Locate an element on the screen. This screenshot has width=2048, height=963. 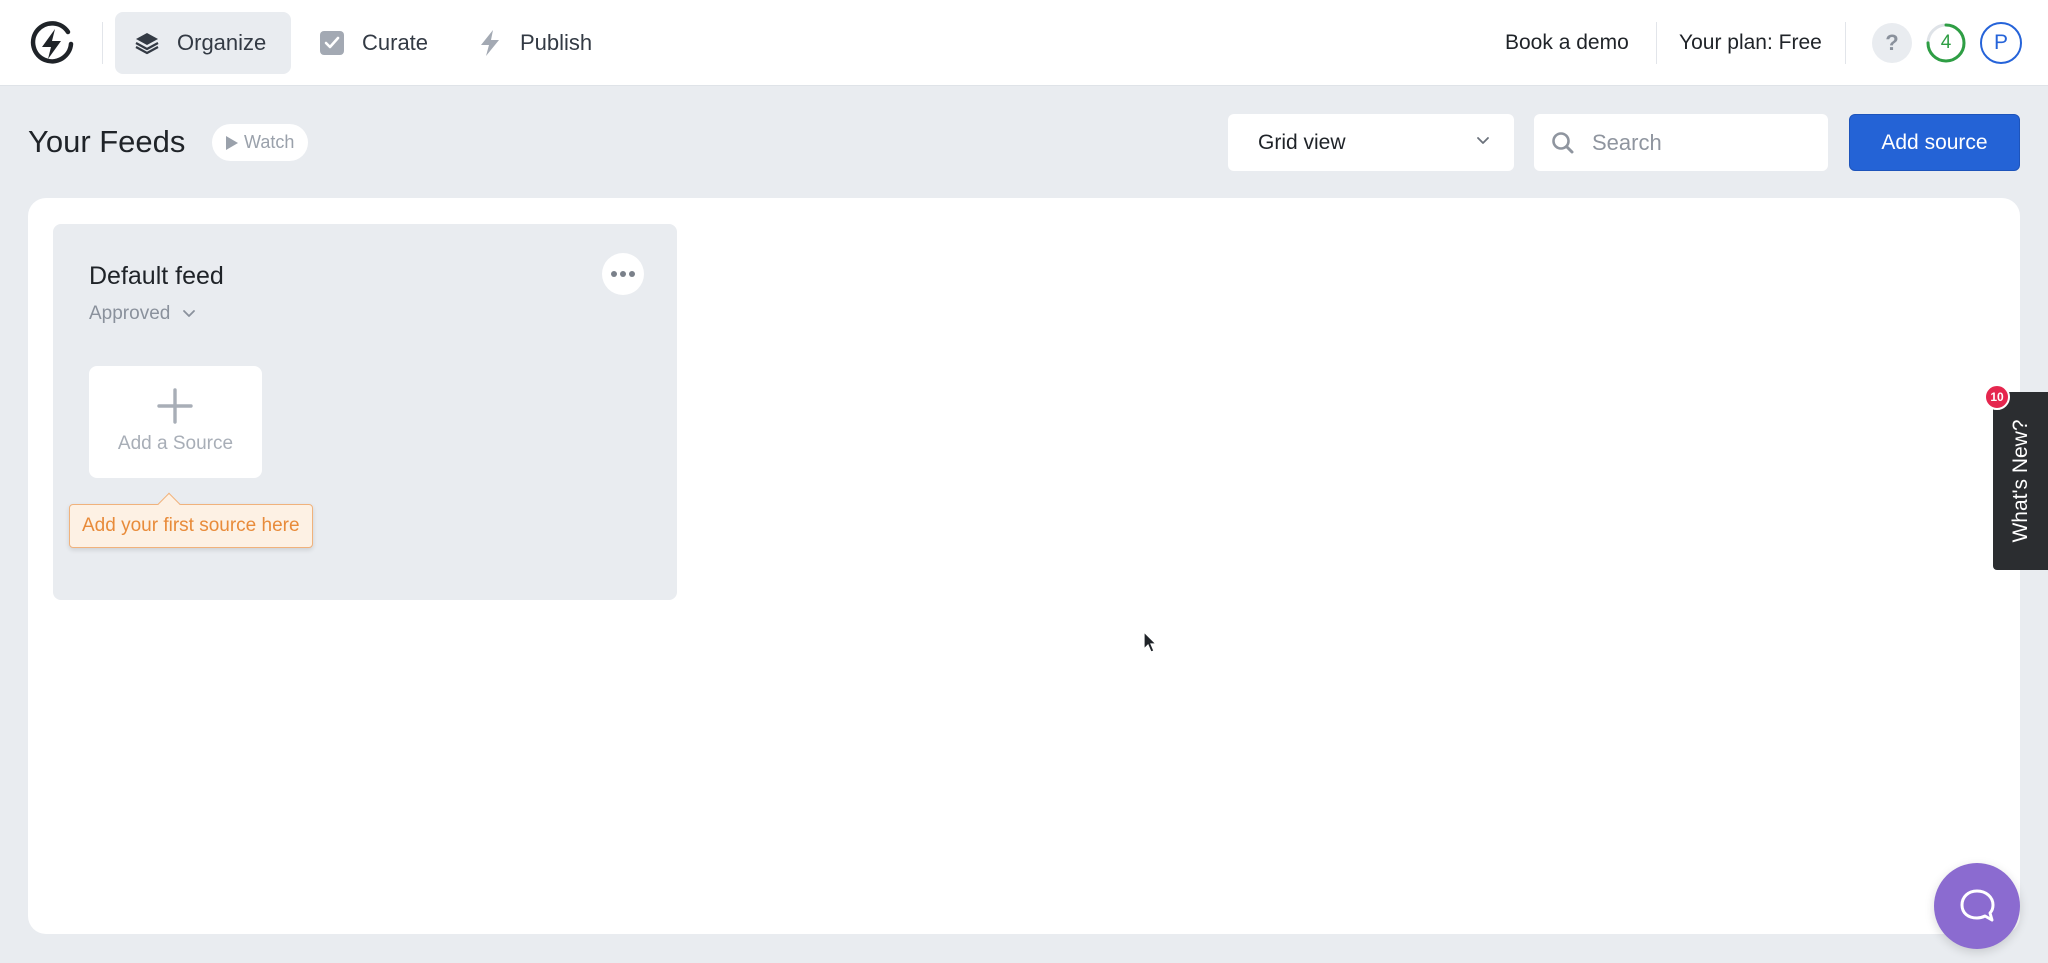
nav-tab-publish-label: Publish is located at coordinates (556, 42).